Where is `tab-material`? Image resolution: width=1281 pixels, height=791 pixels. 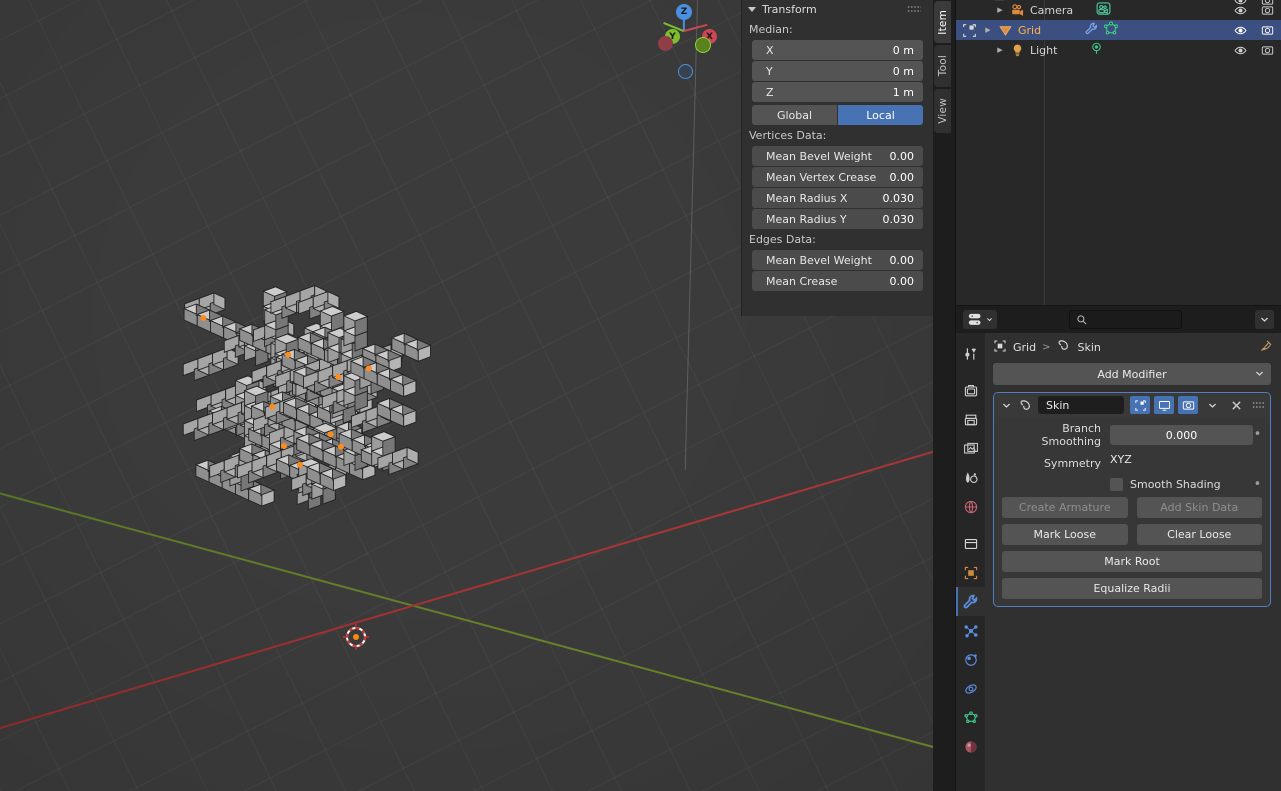 tab-material is located at coordinates (970, 746).